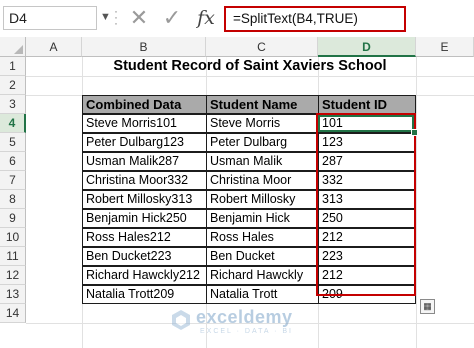  I want to click on formula-bar-grip-icon: · · ·, so click(116, 17).